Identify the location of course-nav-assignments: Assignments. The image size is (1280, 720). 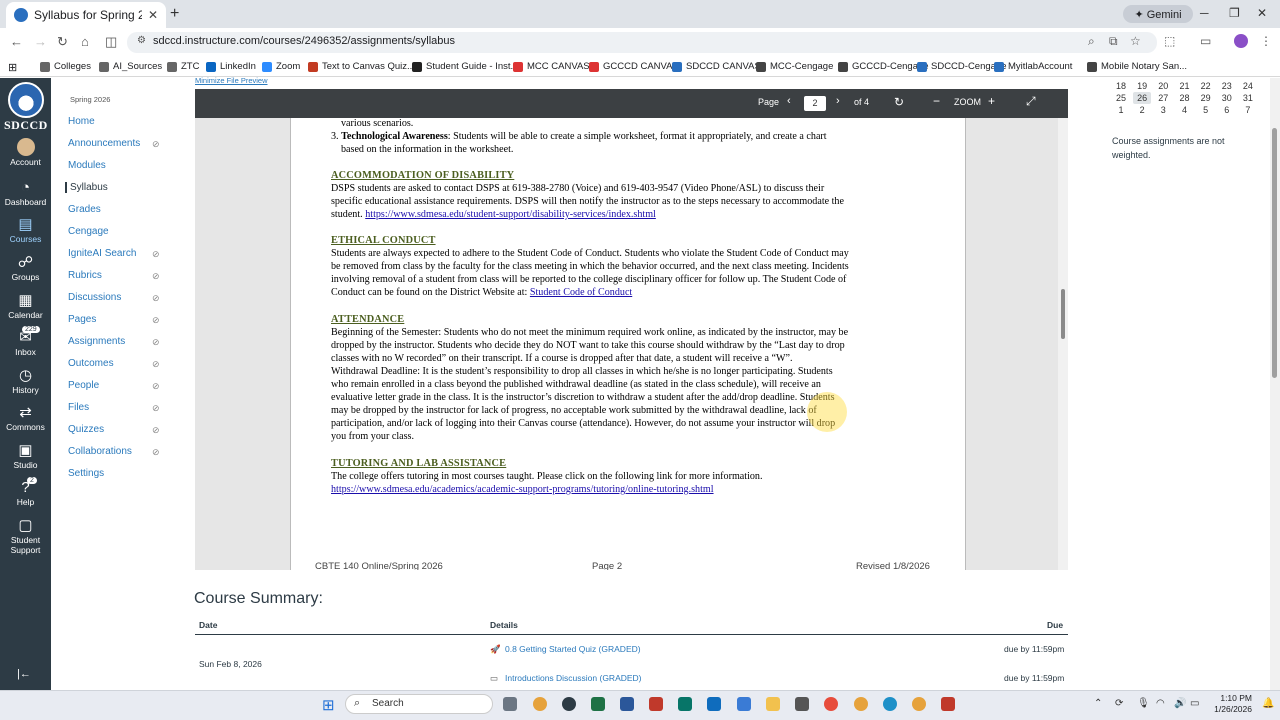
(96, 341).